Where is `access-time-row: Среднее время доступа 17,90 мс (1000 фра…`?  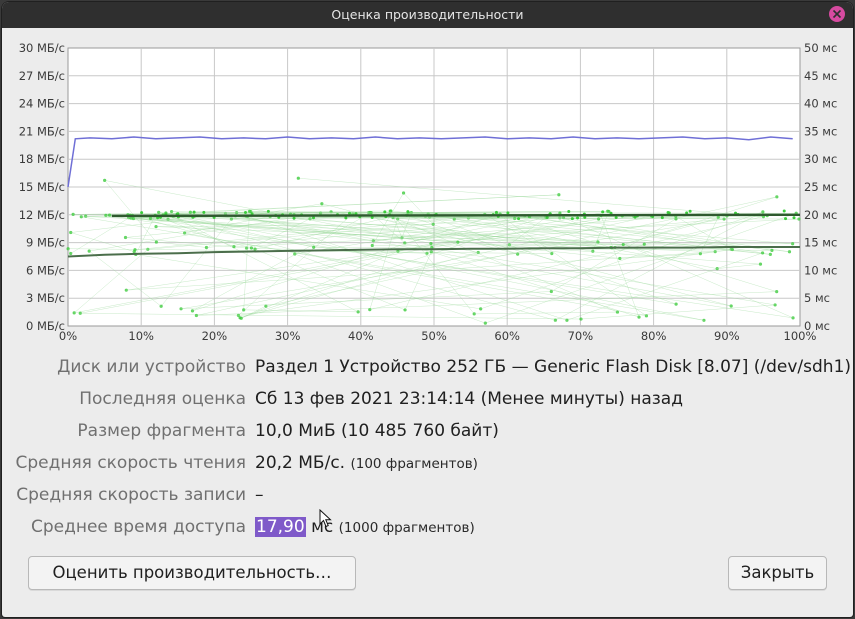 access-time-row: Среднее время доступа 17,90 мс (1000 фра… is located at coordinates (427, 528).